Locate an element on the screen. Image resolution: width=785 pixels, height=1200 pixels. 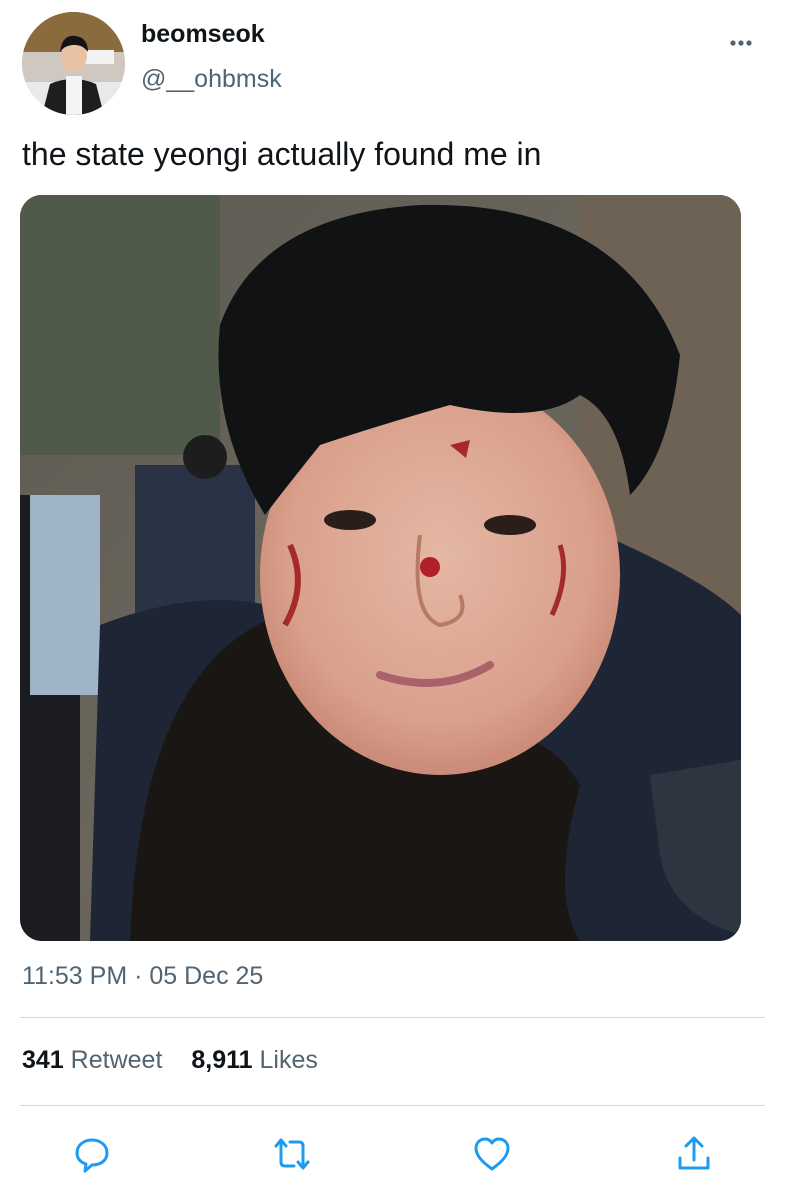
avatar is located at coordinates (73, 63).